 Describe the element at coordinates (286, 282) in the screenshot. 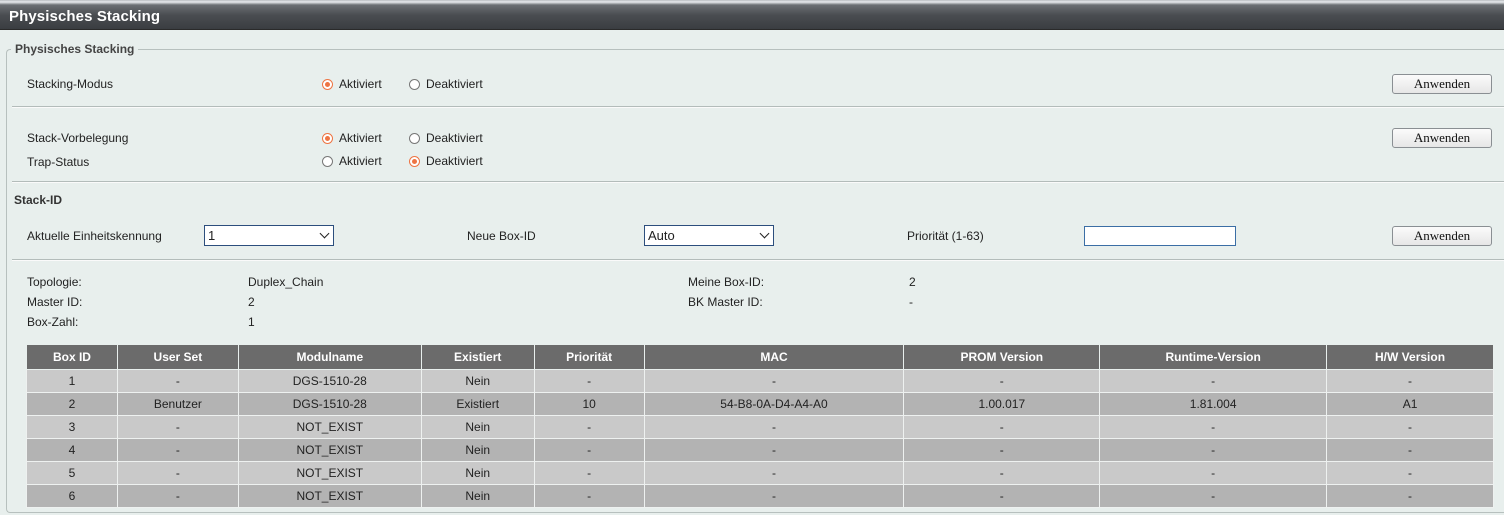

I see `topology-value: Duplex_Chain` at that location.